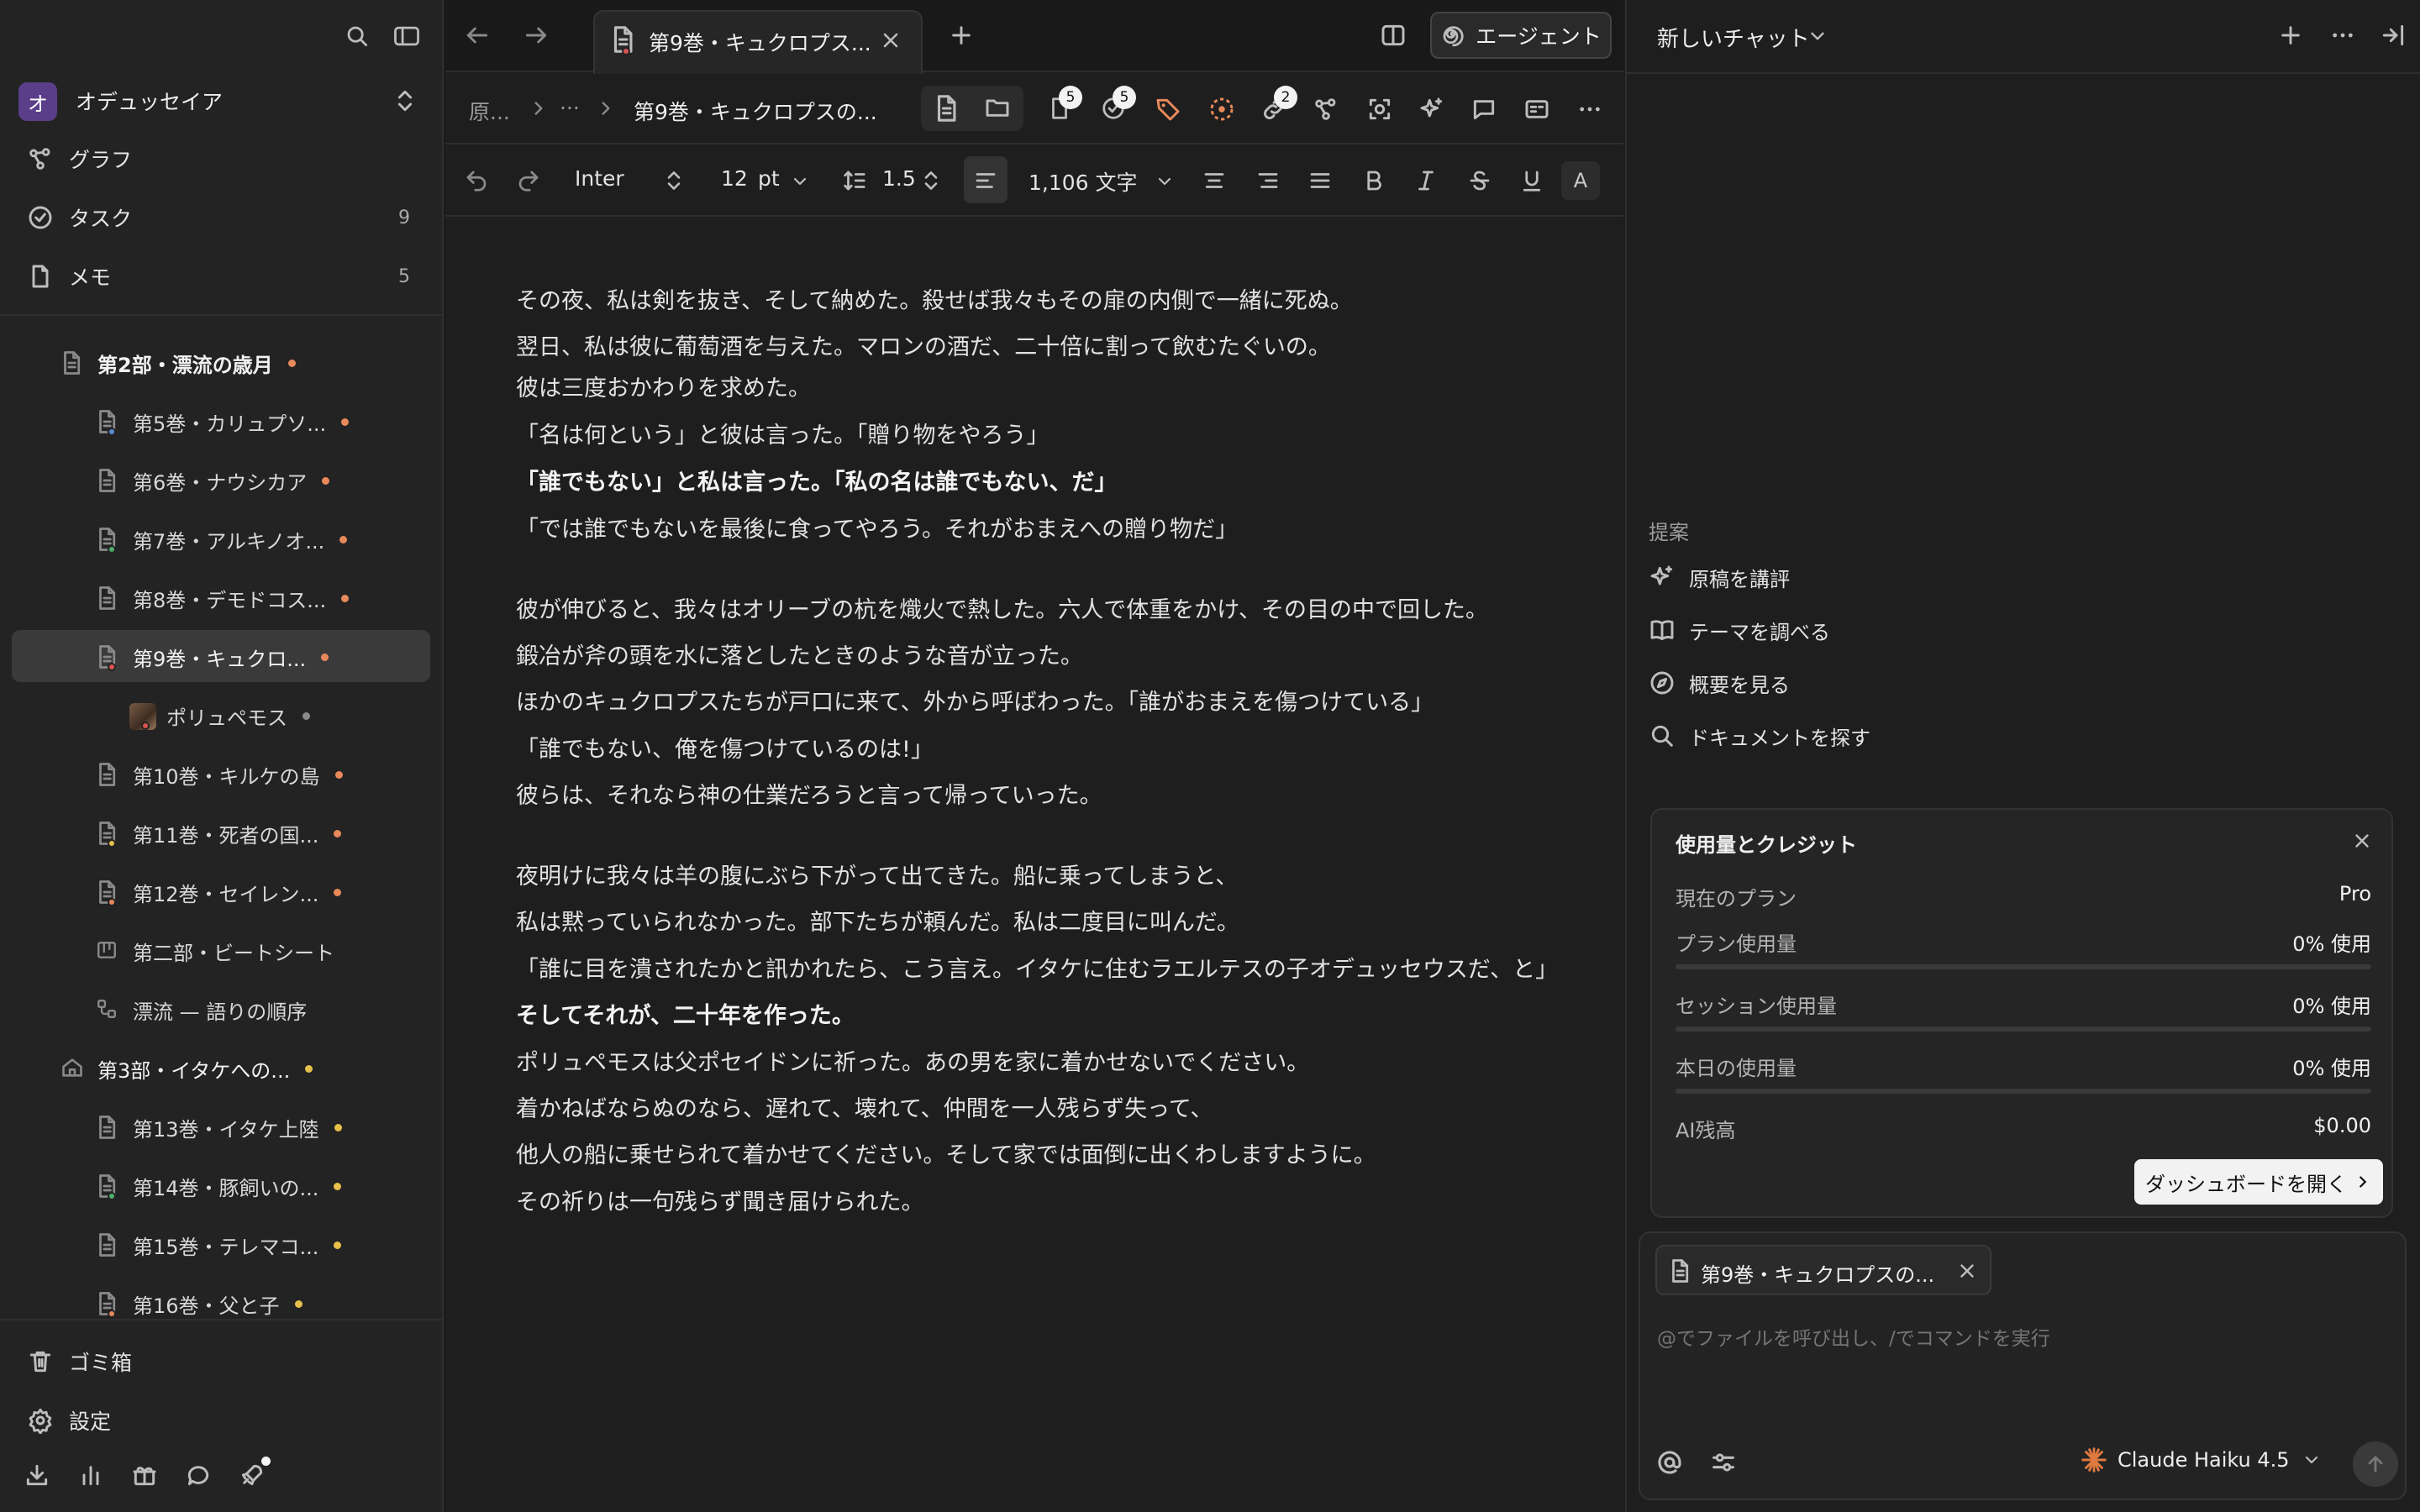  I want to click on tree-item: 第2部・漂流の歳月, so click(178, 362).